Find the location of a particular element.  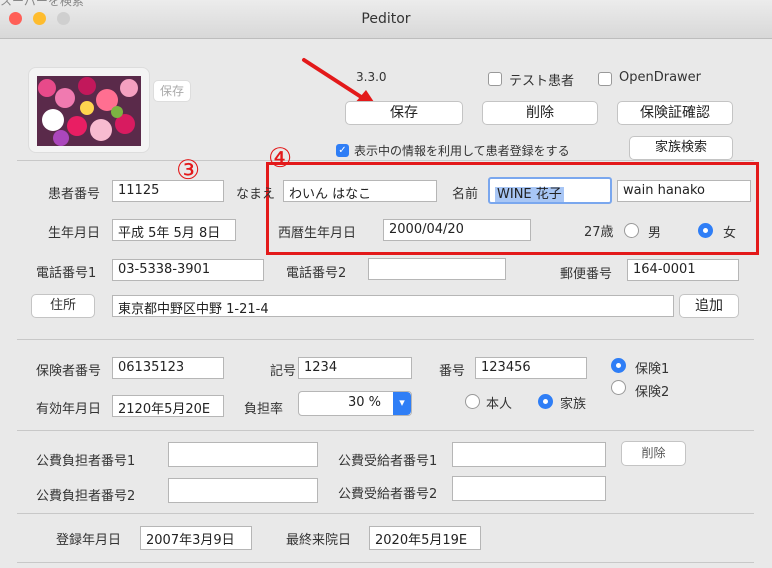

insured-number-field: 123456 is located at coordinates (531, 368).